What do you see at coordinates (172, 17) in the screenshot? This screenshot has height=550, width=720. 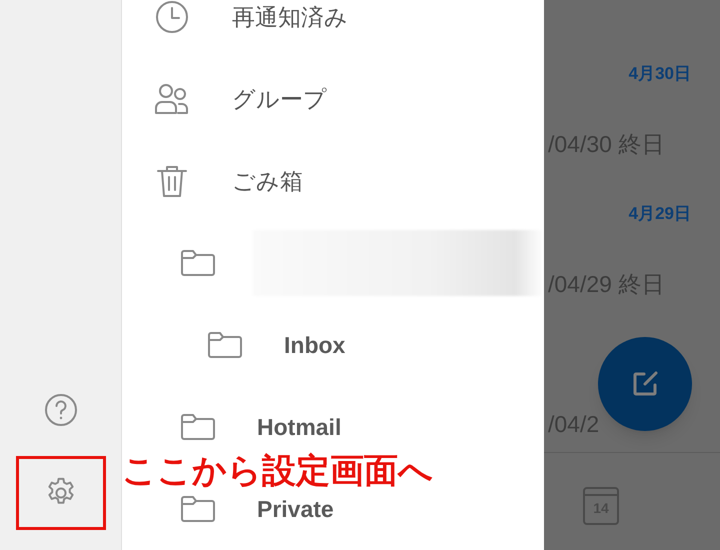 I see `clock-icon` at bounding box center [172, 17].